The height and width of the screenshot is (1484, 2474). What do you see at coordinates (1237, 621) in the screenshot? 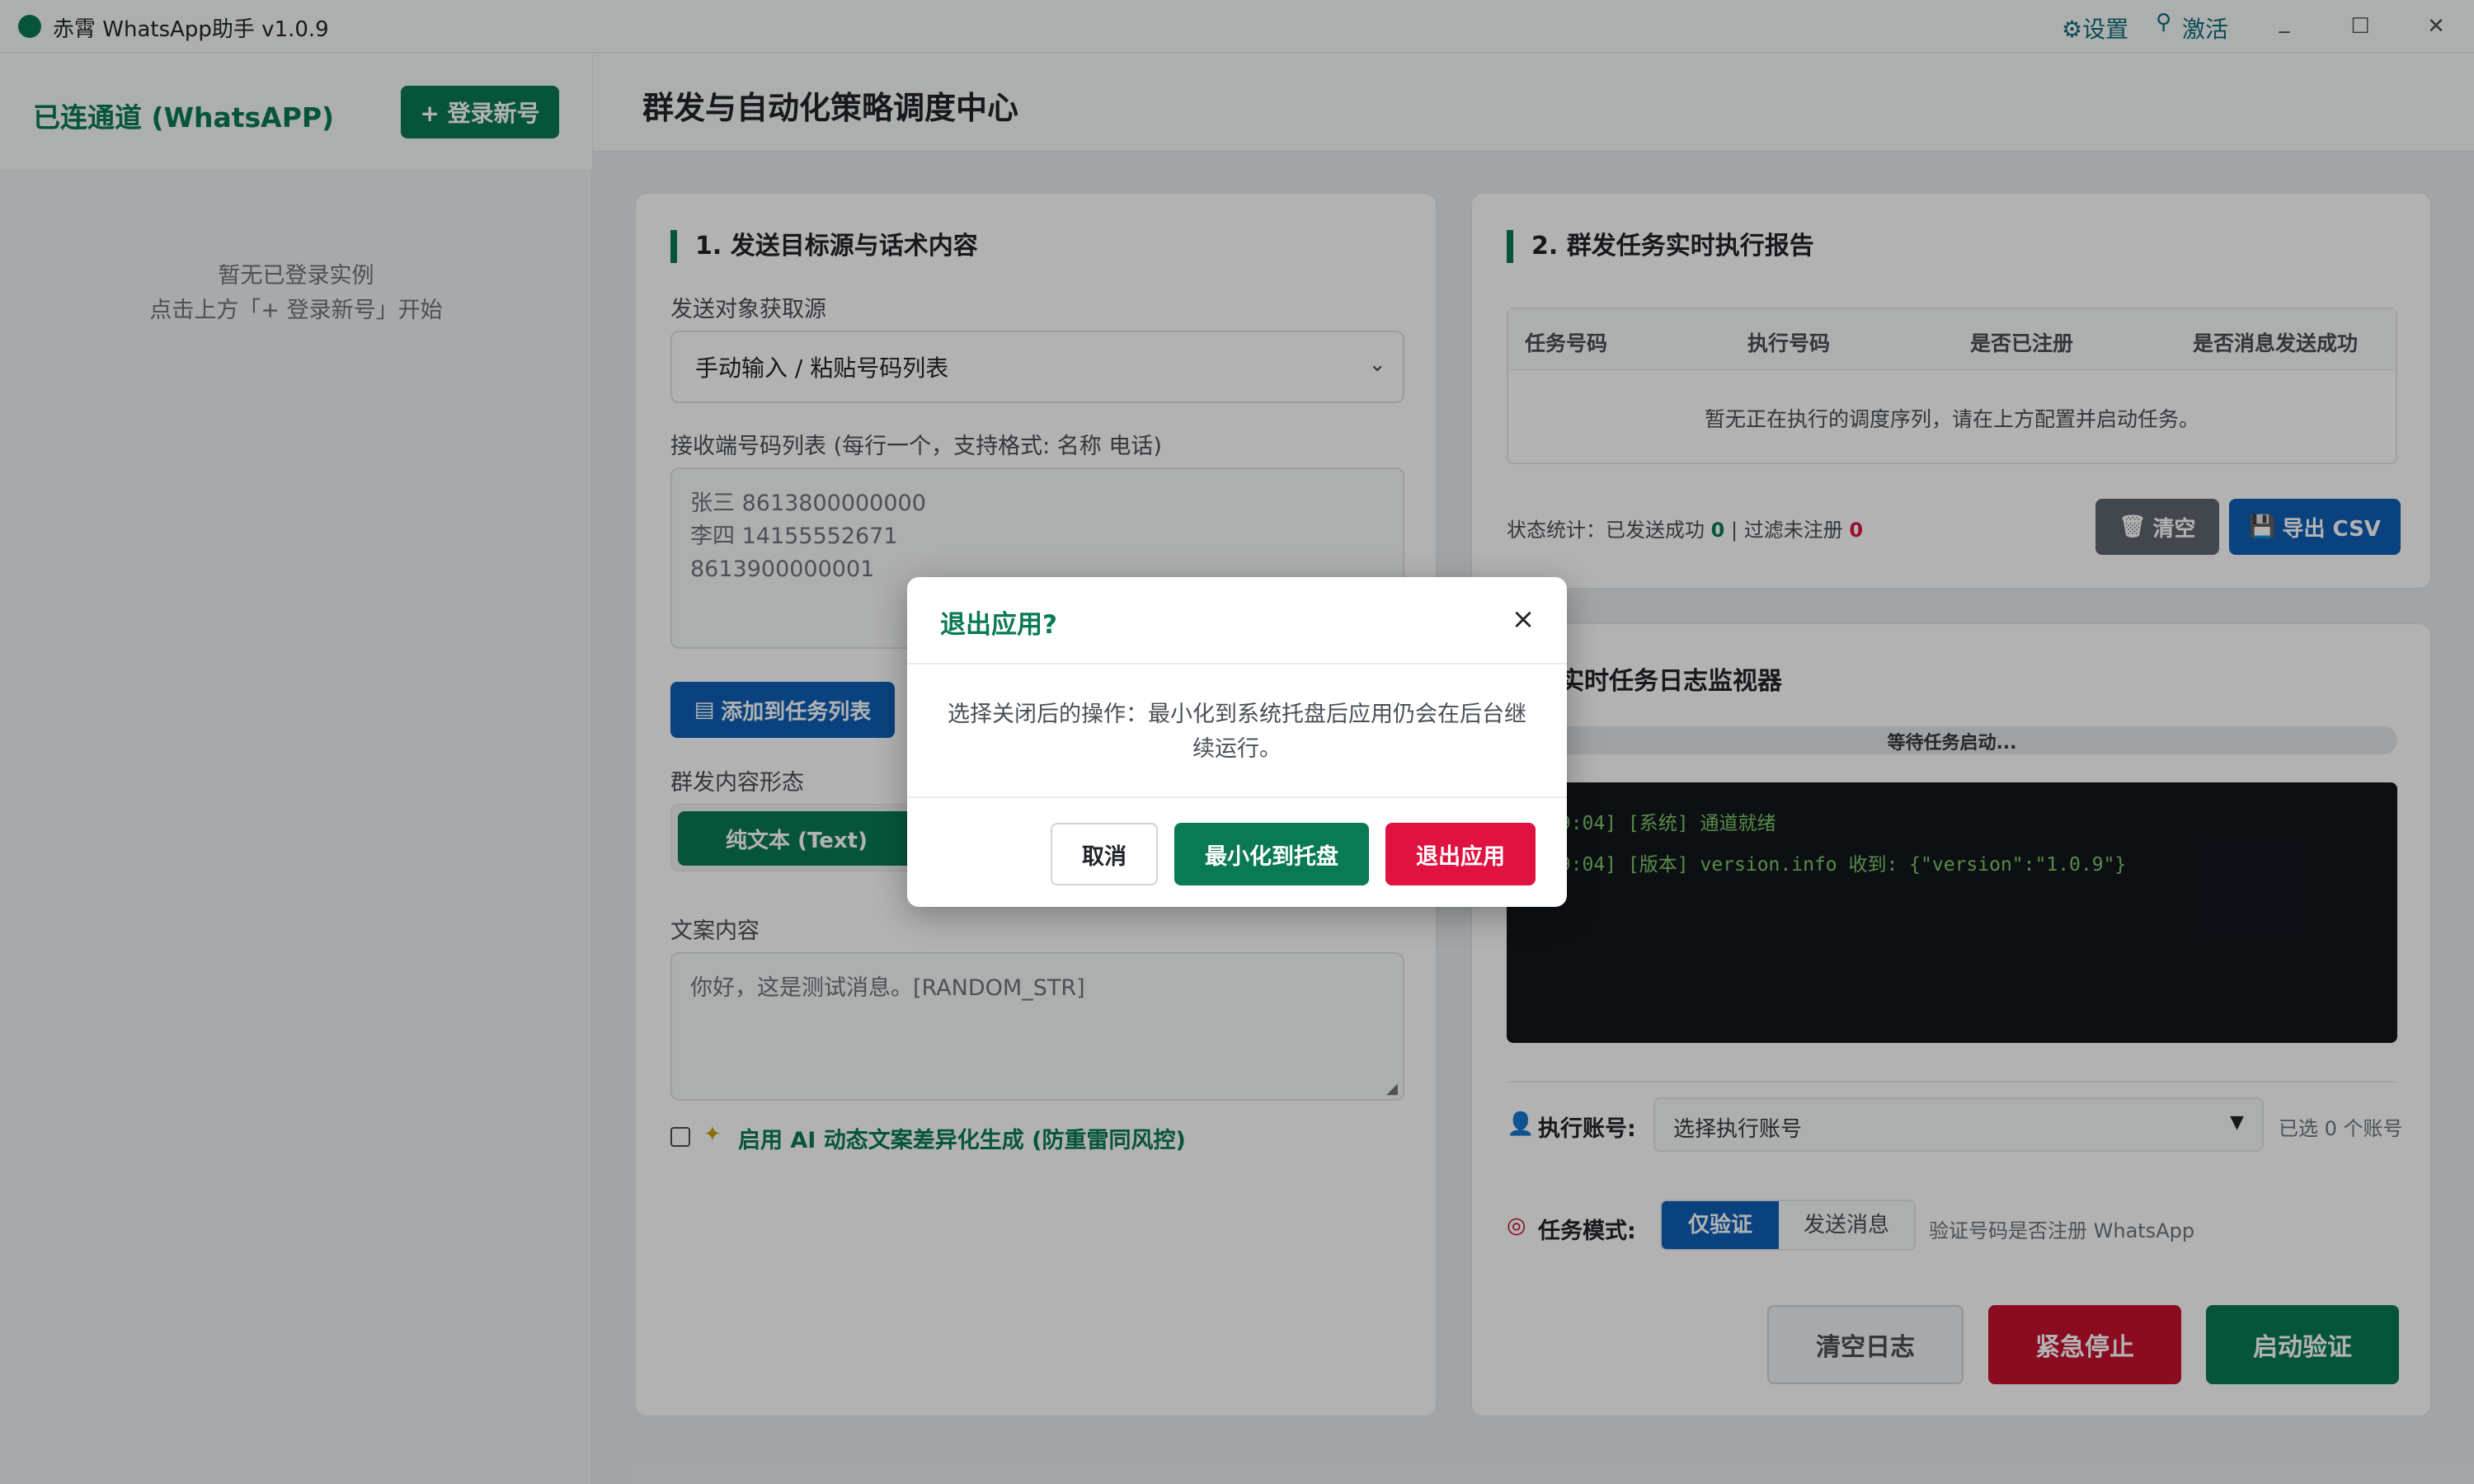
I see `dialog-header: 退出应用? ×` at bounding box center [1237, 621].